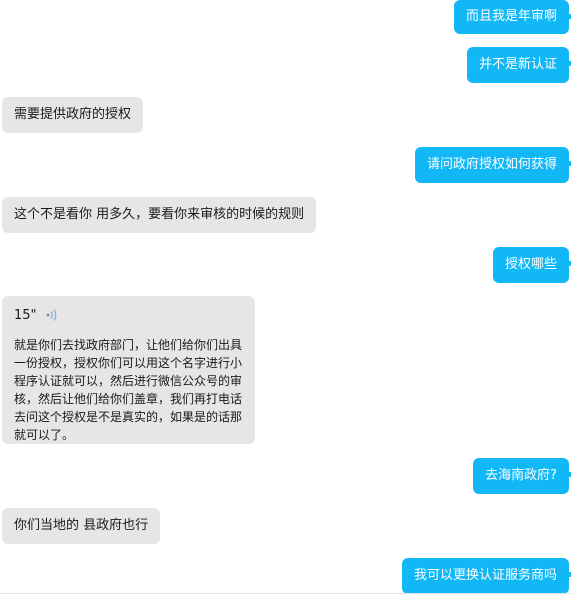  I want to click on message-outgoing: 我可以更换认证服务商吗, so click(486, 576).